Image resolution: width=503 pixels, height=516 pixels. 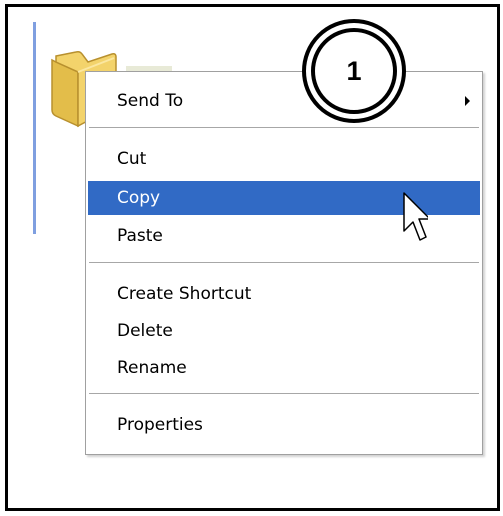 I want to click on menu-item-label: Delete, so click(x=145, y=331).